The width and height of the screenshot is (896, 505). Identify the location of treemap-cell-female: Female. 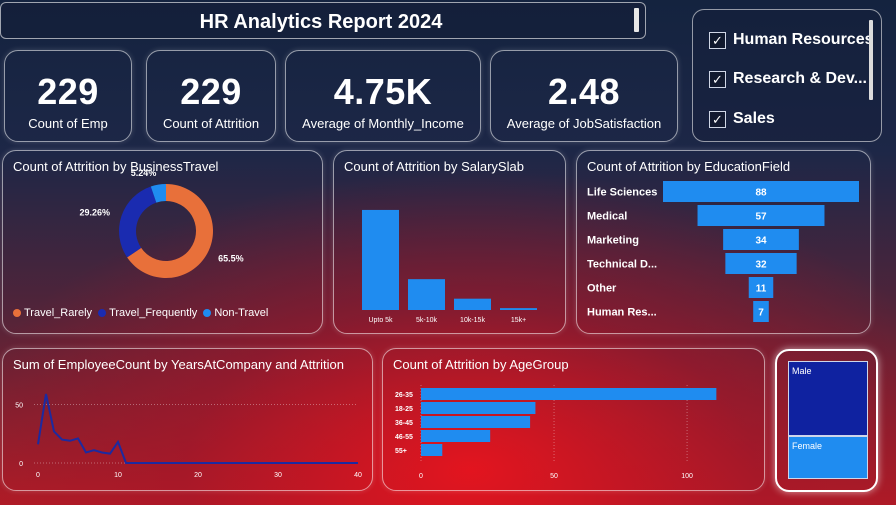
(828, 457).